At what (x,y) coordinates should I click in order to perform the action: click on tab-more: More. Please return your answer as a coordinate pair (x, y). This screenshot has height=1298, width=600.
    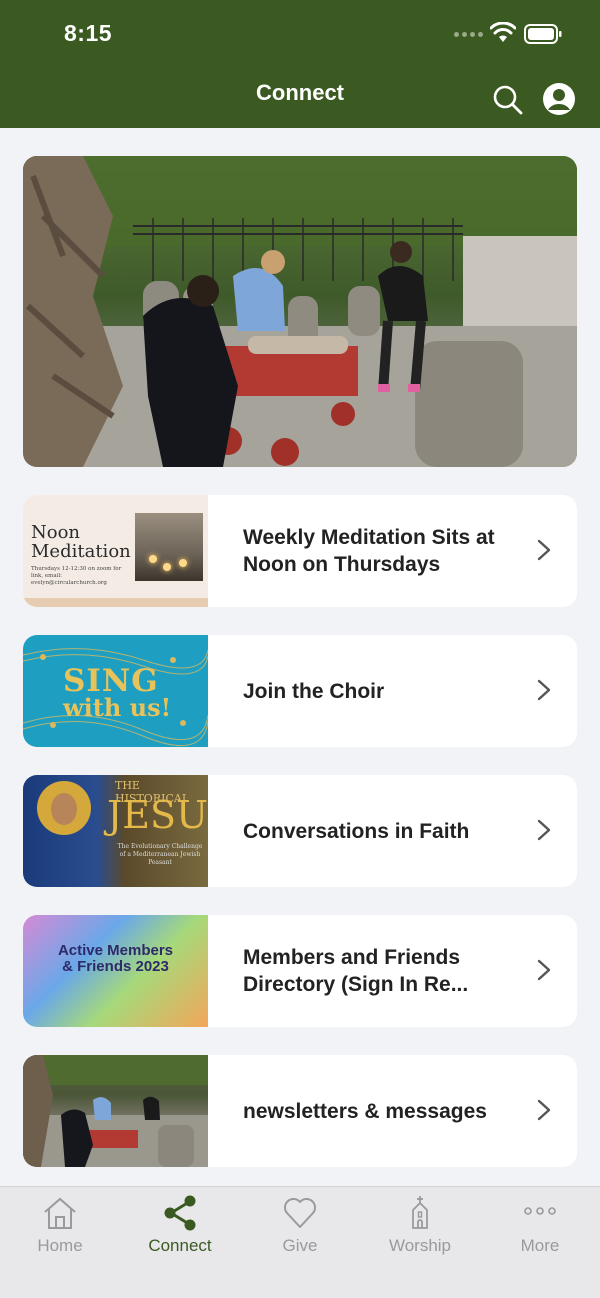
    Looking at the image, I should click on (540, 1242).